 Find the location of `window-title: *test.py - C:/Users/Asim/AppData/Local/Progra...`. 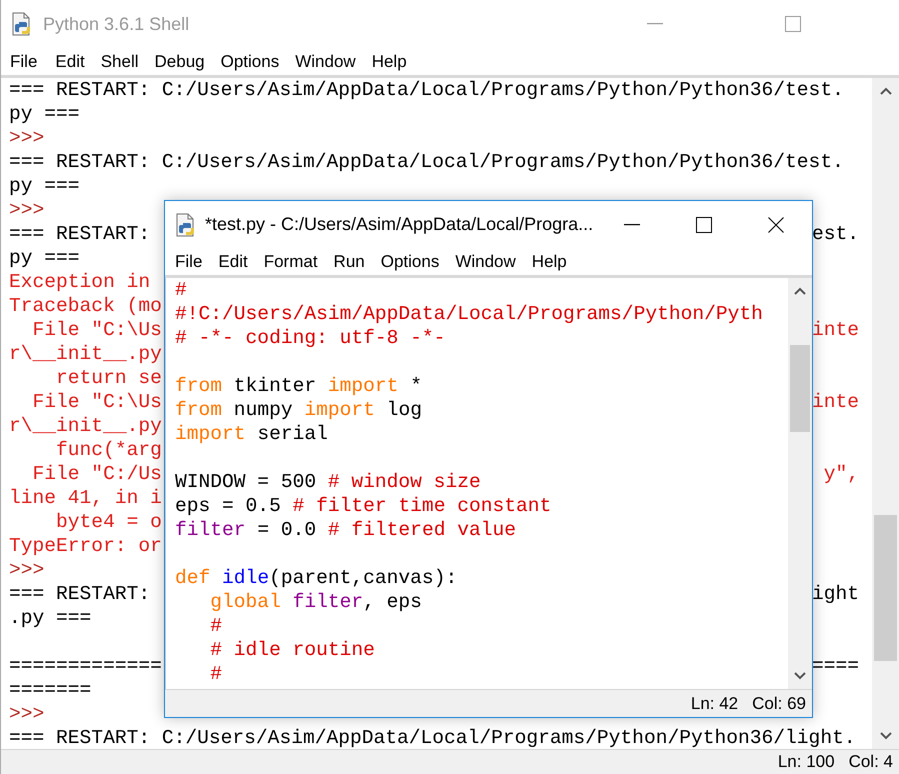

window-title: *test.py - C:/Users/Asim/AppData/Local/Progra... is located at coordinates (399, 224).